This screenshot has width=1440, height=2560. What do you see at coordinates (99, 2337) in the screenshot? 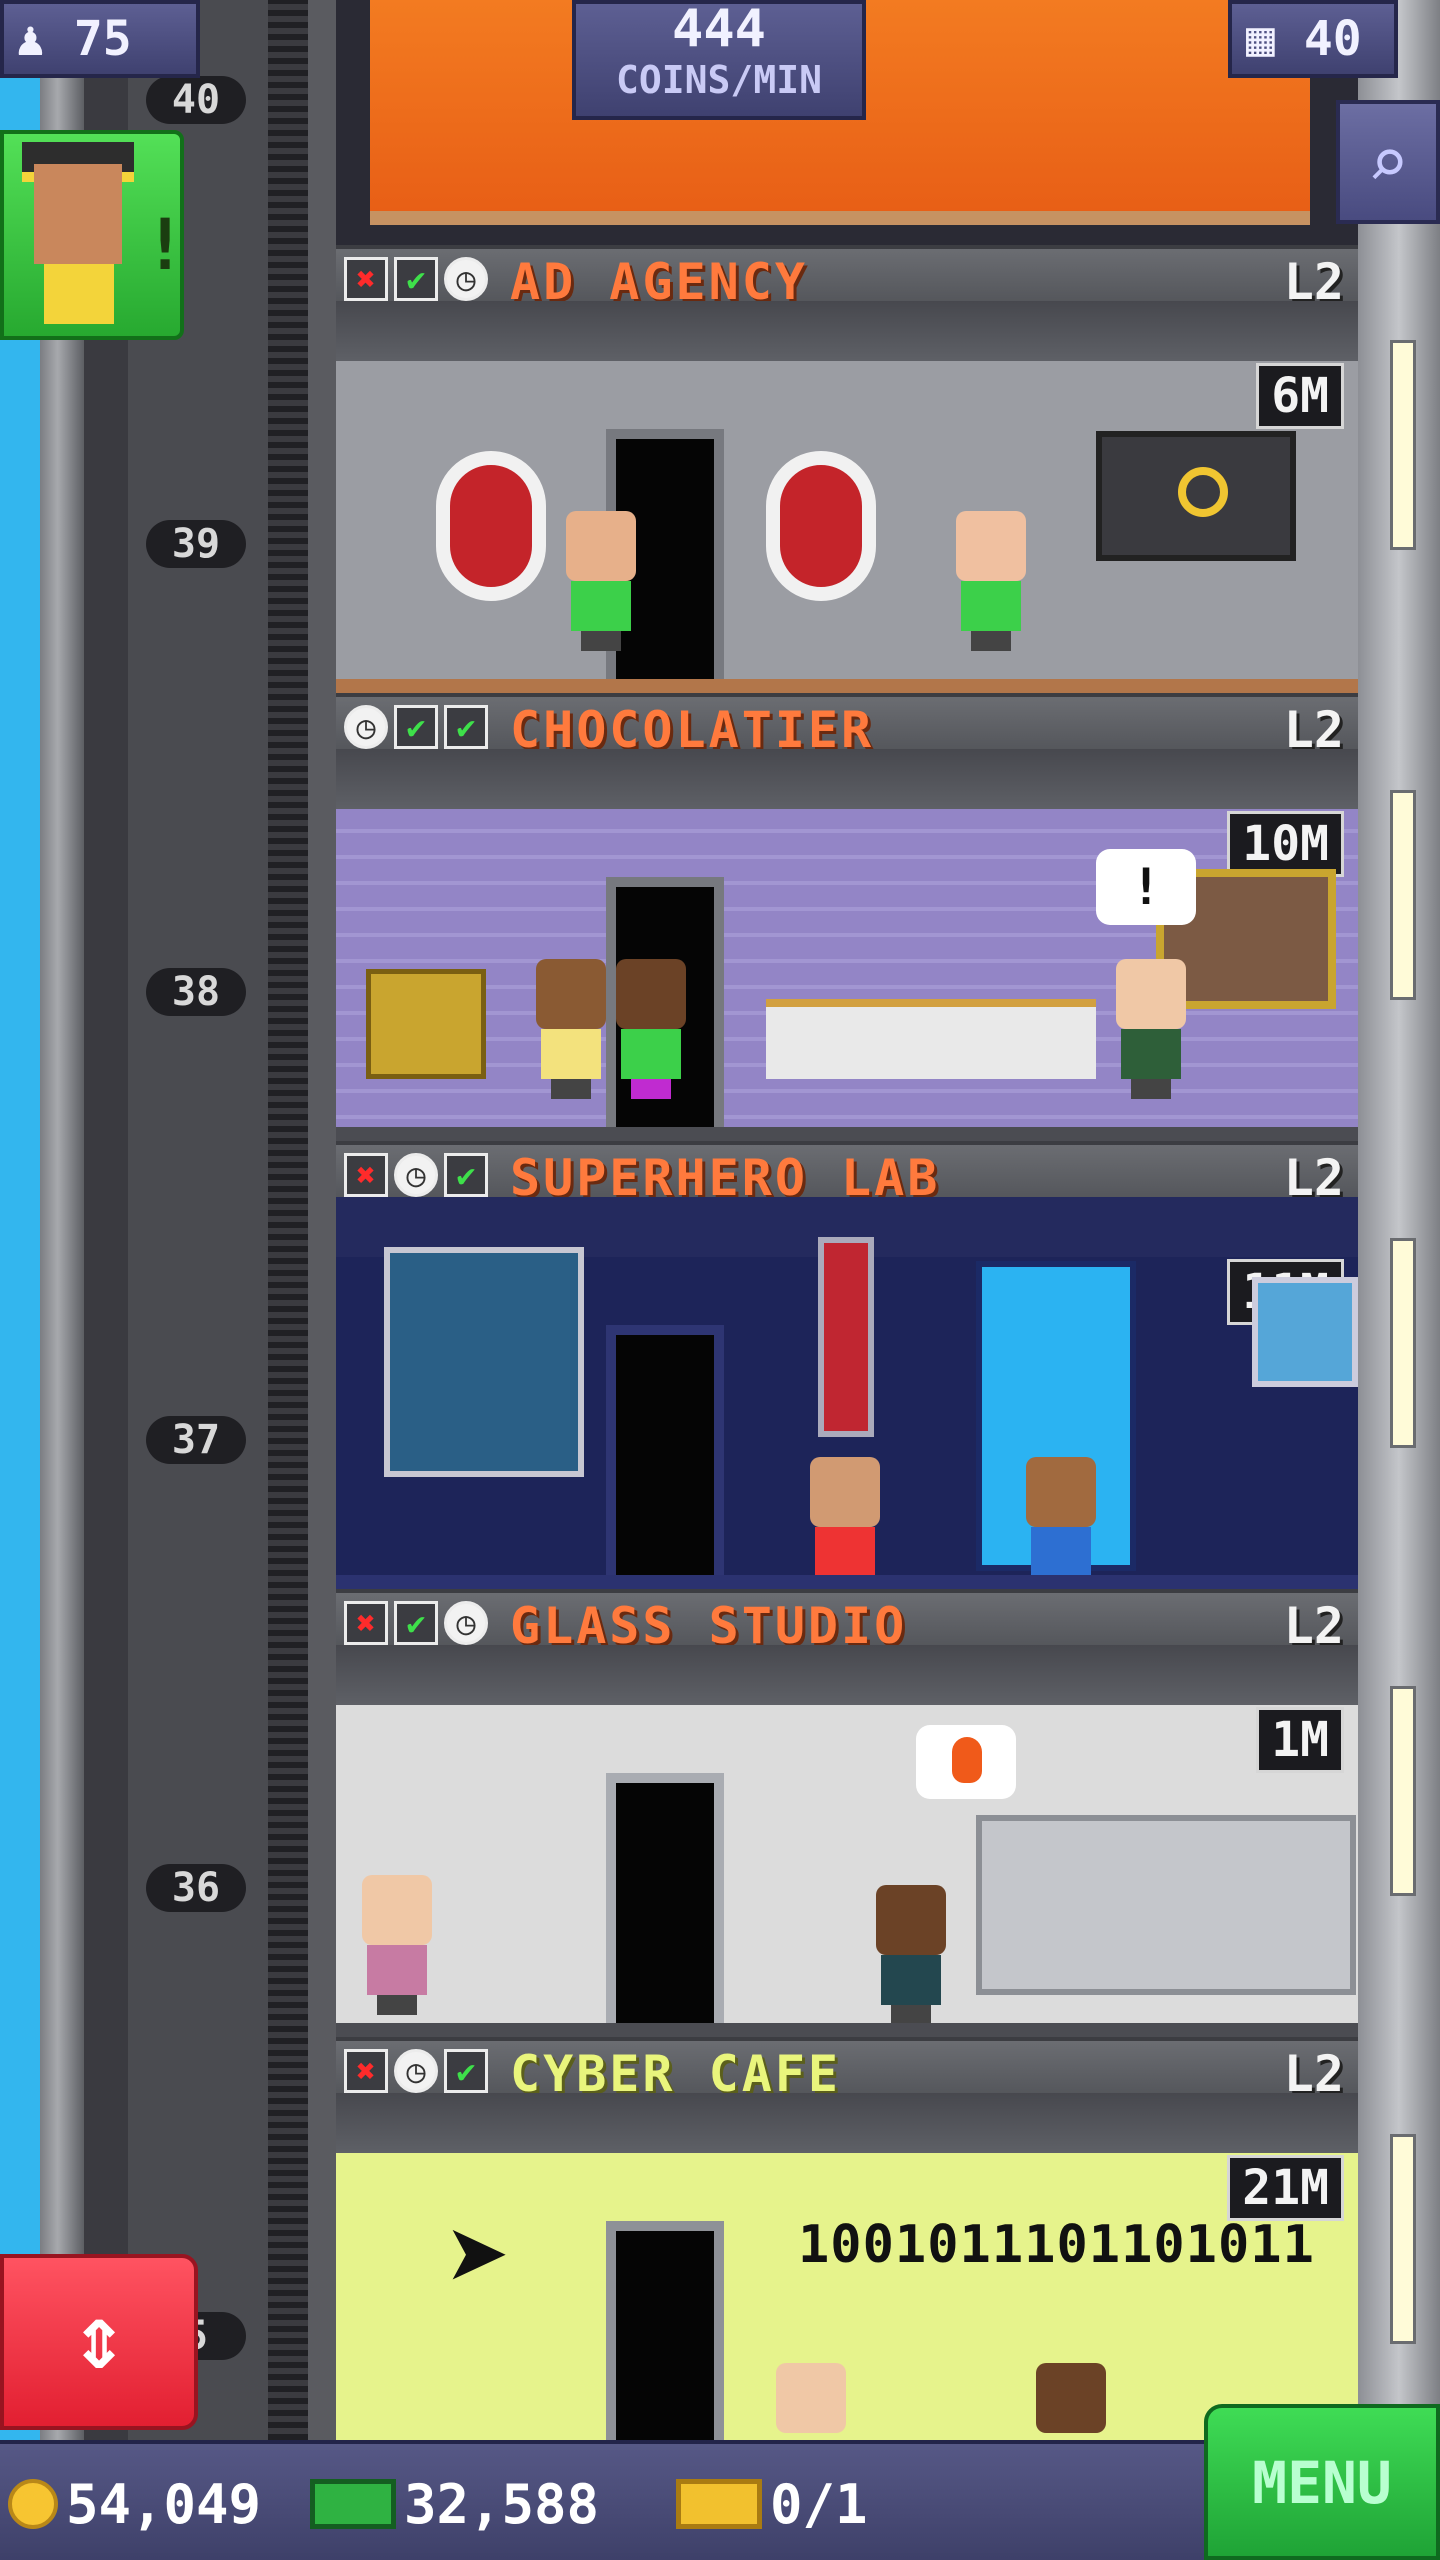
I see `up-down-arrows-icon: ⇕` at bounding box center [99, 2337].